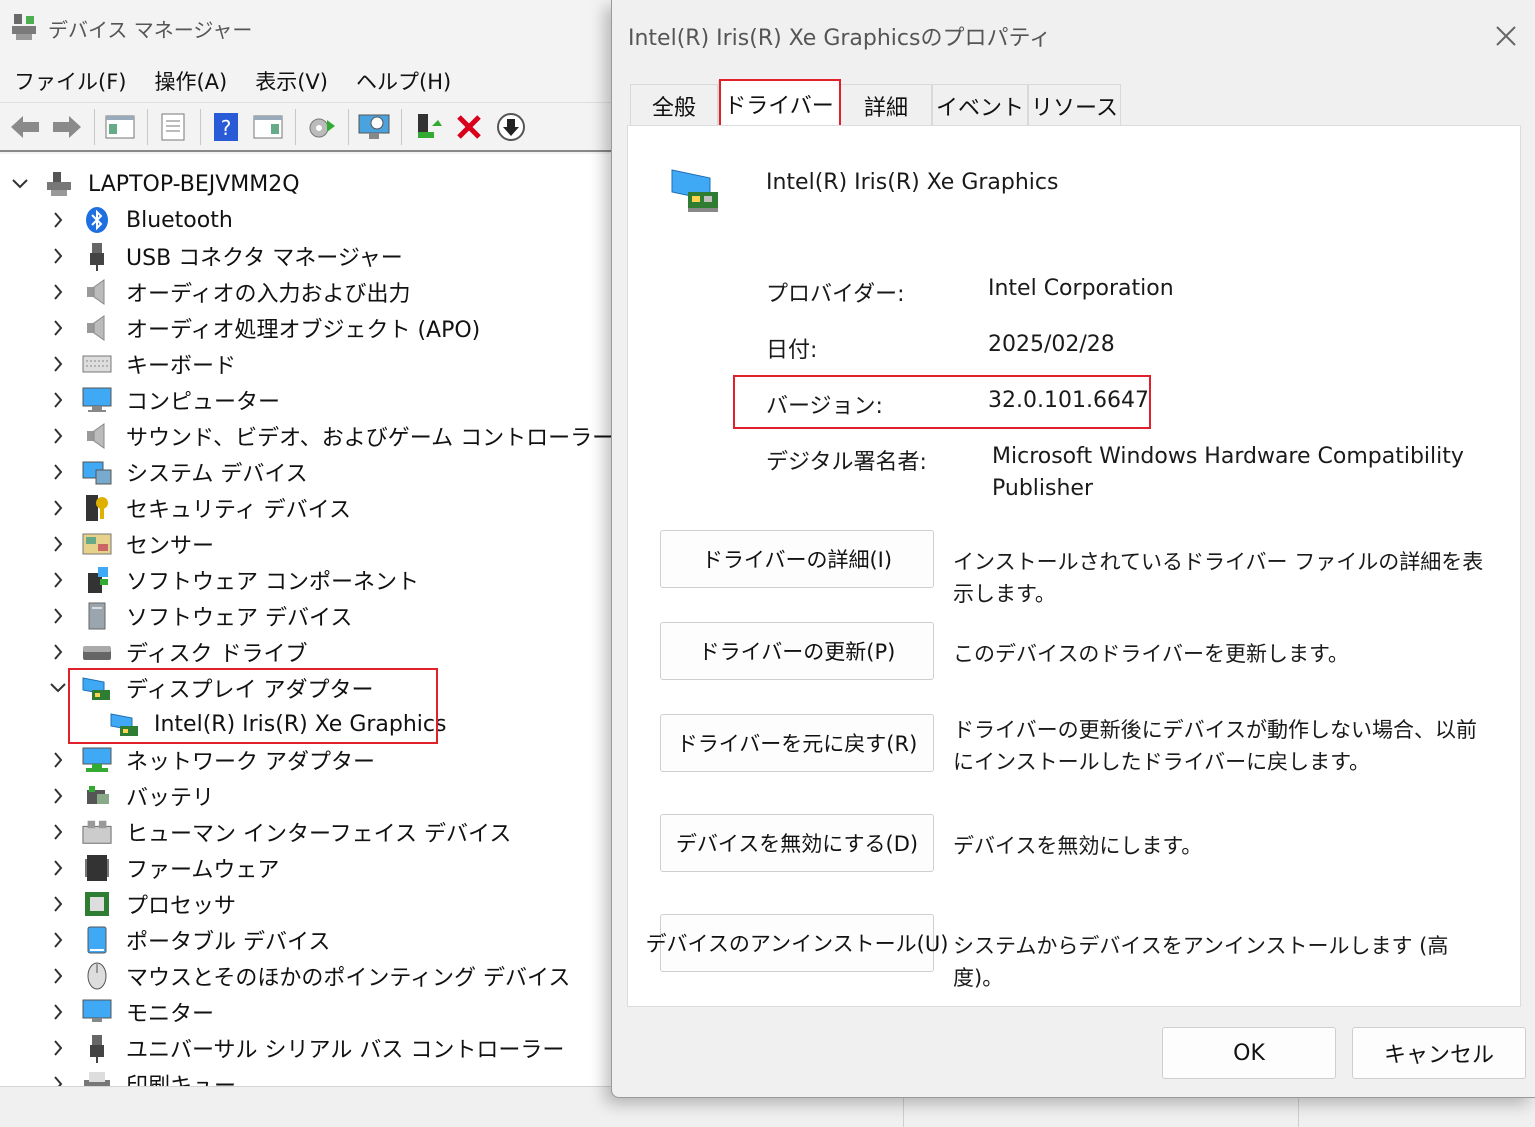 This screenshot has width=1535, height=1127. What do you see at coordinates (330, 436) in the screenshot?
I see `tree-item: サウンド、ビデオ、およびゲーム コントローラー` at bounding box center [330, 436].